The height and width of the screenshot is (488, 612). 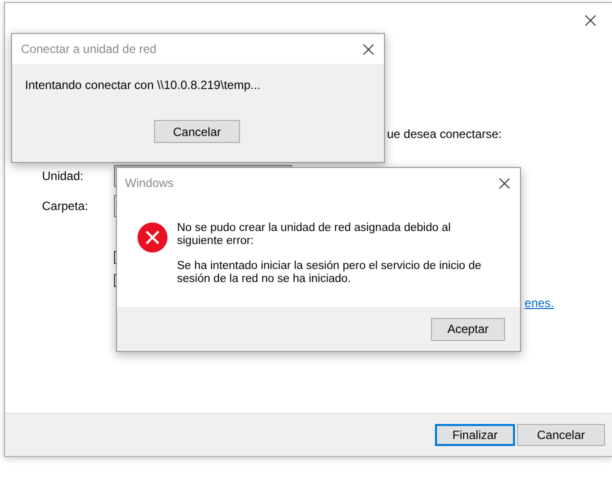 What do you see at coordinates (88, 49) in the screenshot?
I see `dialog-title: Conectar a unidad de red` at bounding box center [88, 49].